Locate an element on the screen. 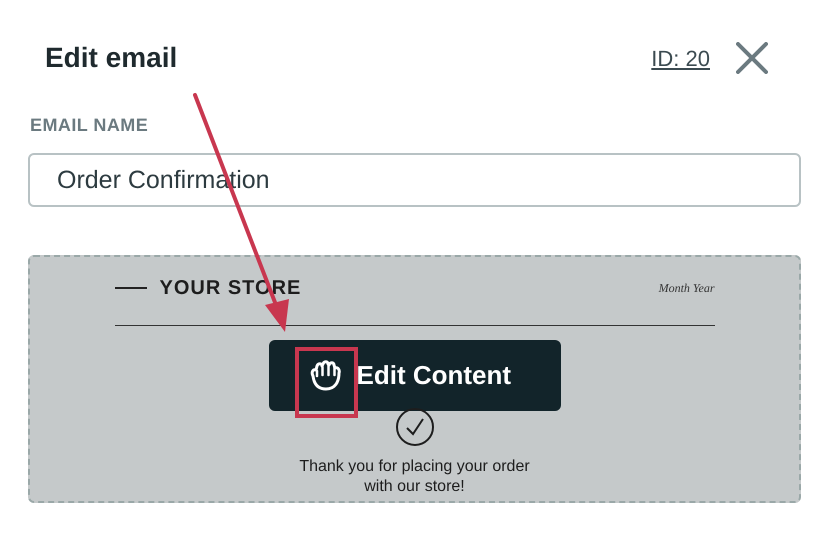  dash-mark is located at coordinates (130, 288).